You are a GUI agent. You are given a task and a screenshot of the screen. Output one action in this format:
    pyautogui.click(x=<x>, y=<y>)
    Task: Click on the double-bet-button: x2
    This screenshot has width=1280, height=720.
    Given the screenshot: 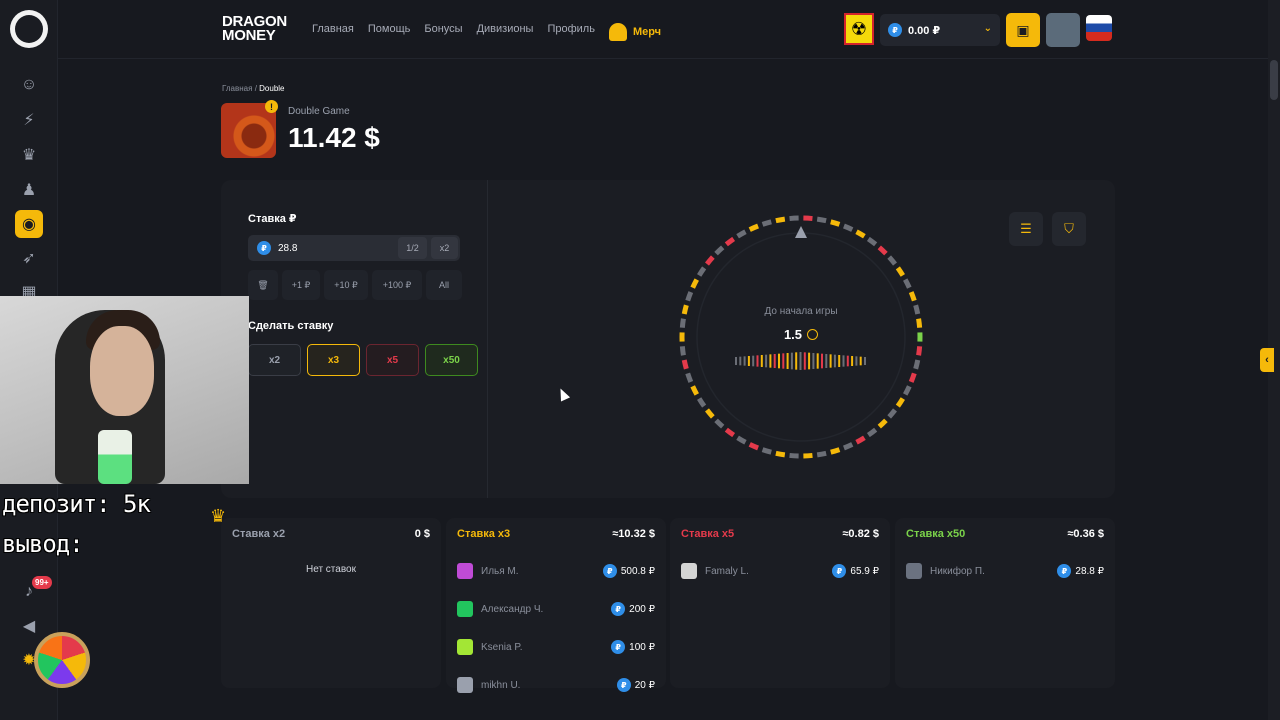 What is the action you would take?
    pyautogui.click(x=444, y=248)
    